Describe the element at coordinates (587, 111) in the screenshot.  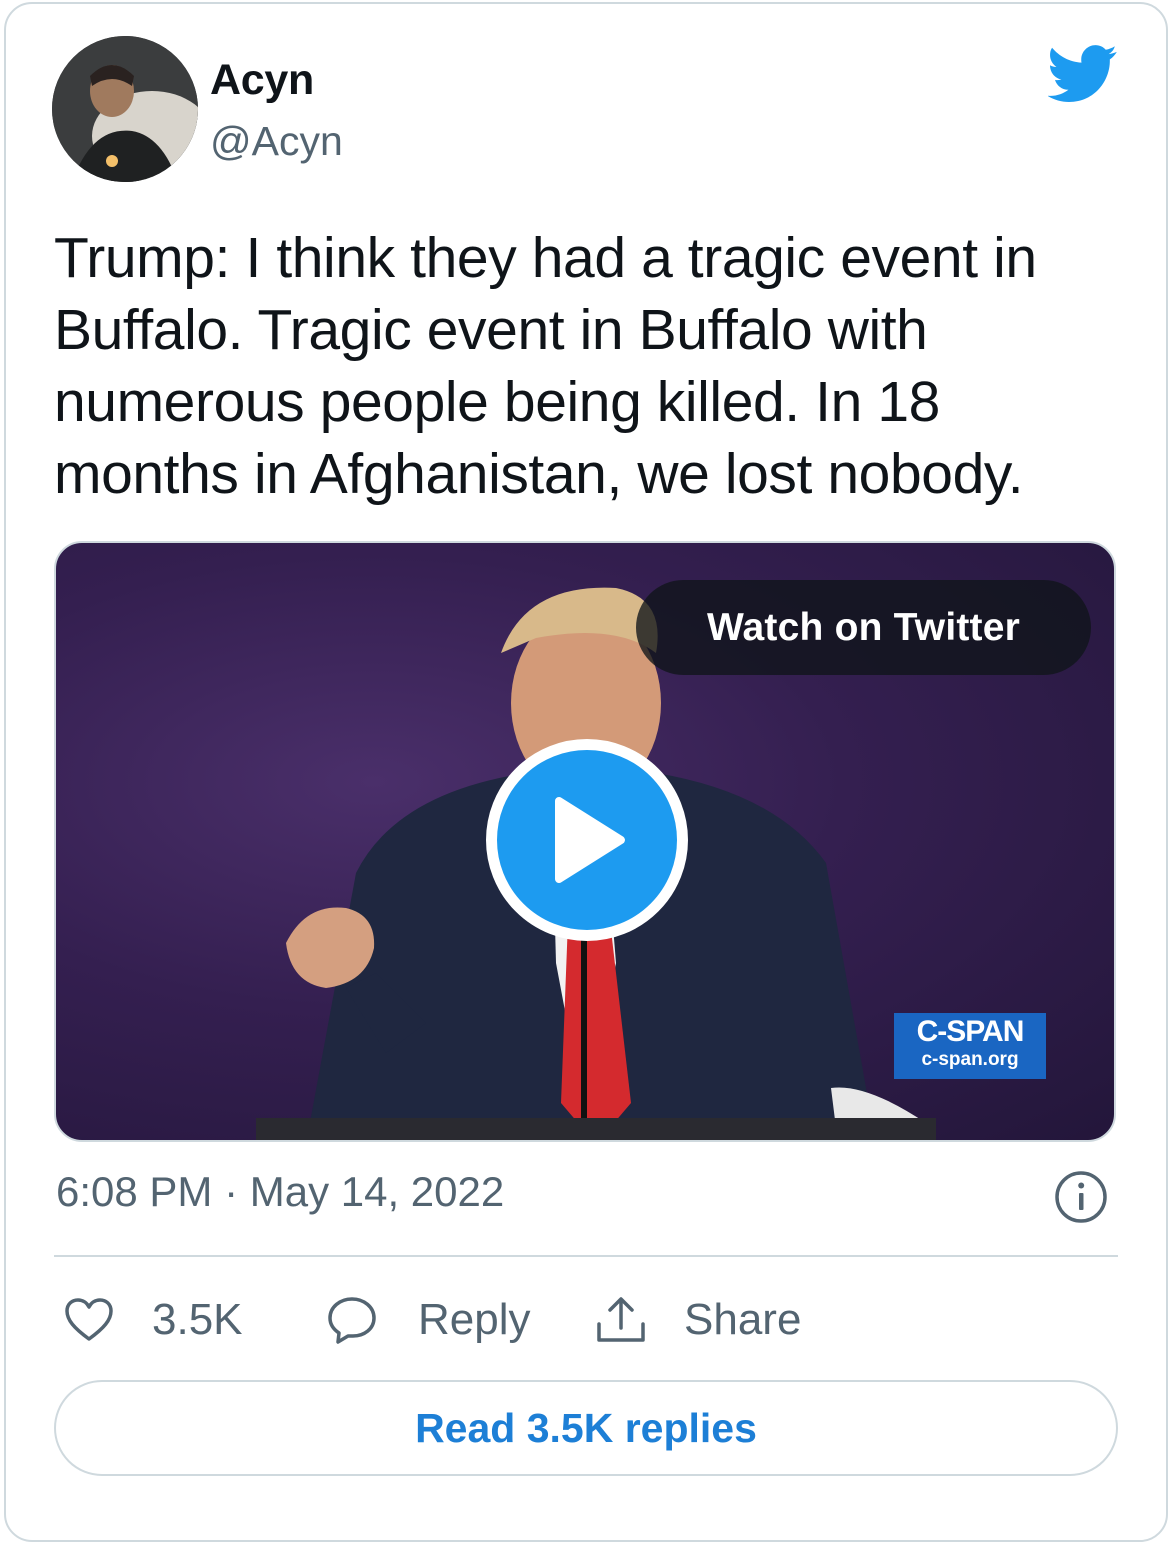
I see `tweet-header: Acyn @Acyn` at that location.